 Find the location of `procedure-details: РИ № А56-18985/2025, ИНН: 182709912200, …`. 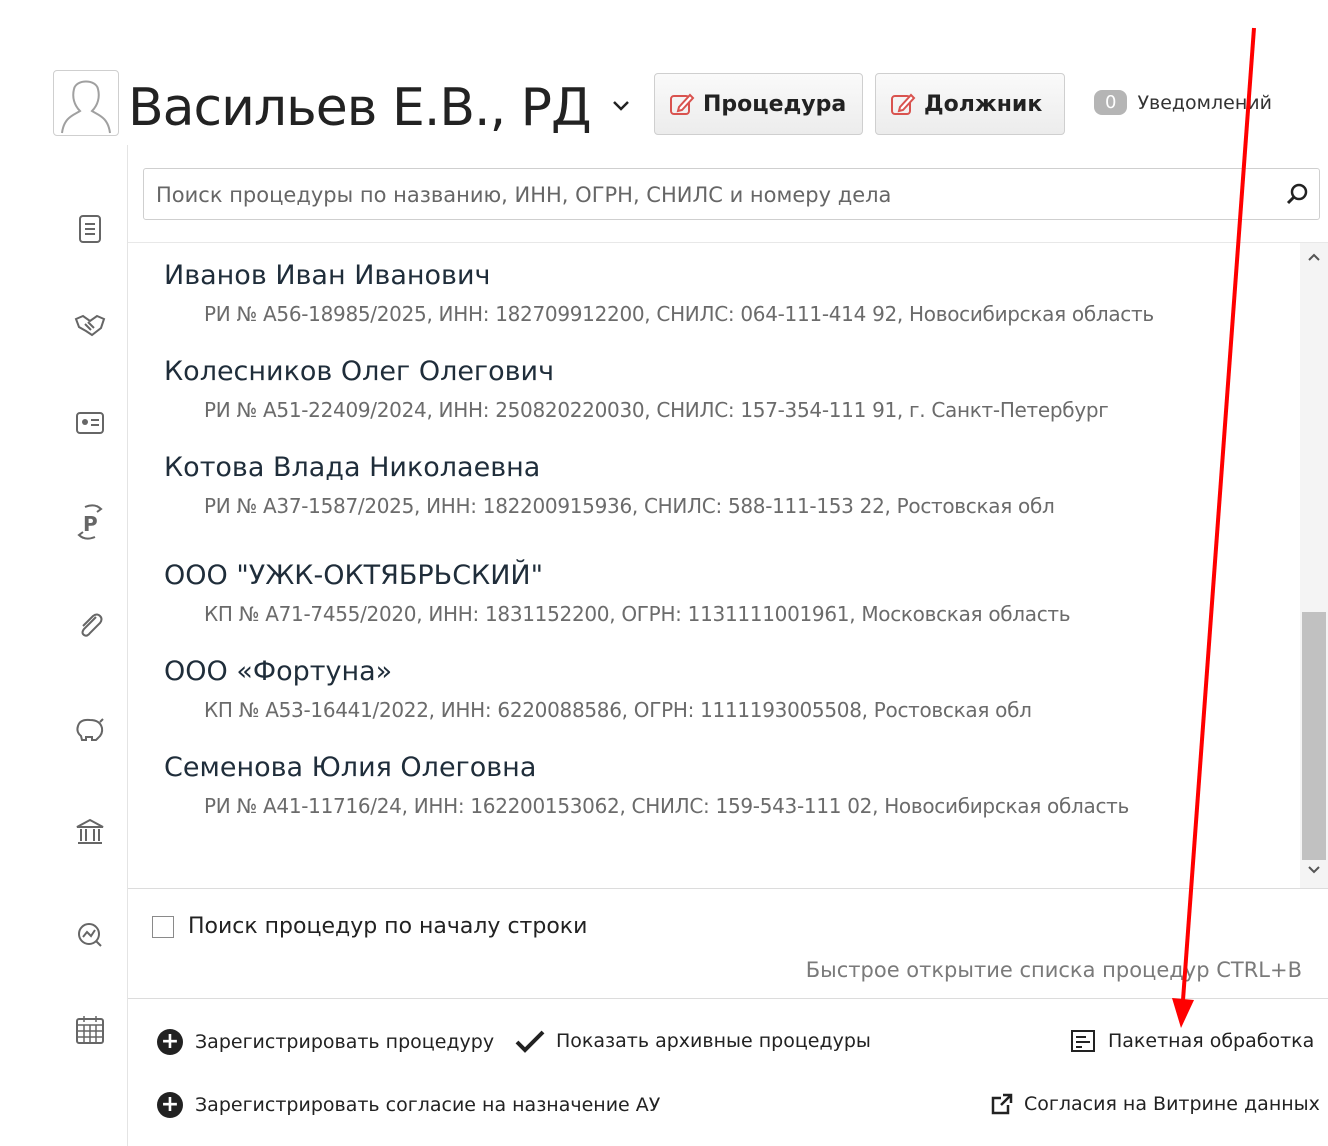

procedure-details: РИ № А56-18985/2025, ИНН: 182709912200, … is located at coordinates (679, 314).